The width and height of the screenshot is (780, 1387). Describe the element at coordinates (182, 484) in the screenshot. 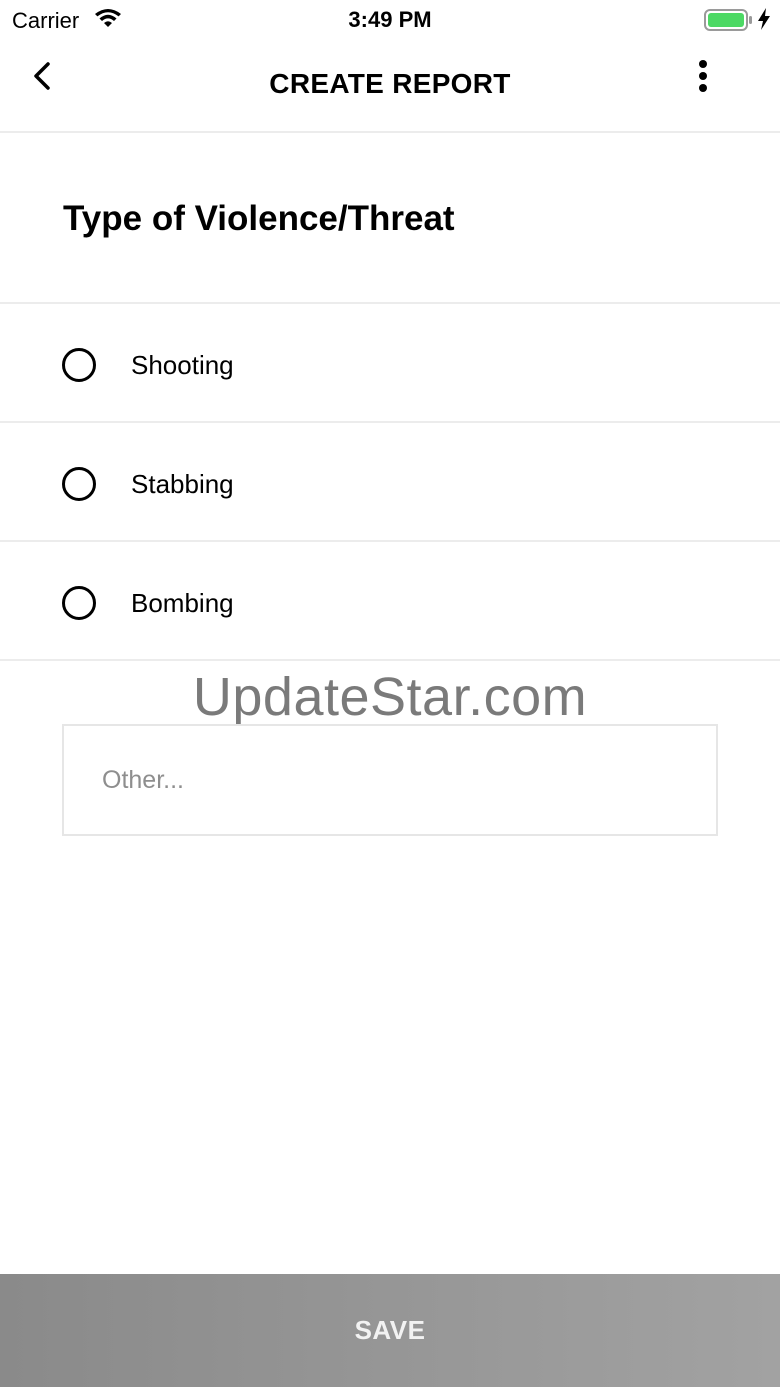

I see `option-label: Stabbing` at that location.